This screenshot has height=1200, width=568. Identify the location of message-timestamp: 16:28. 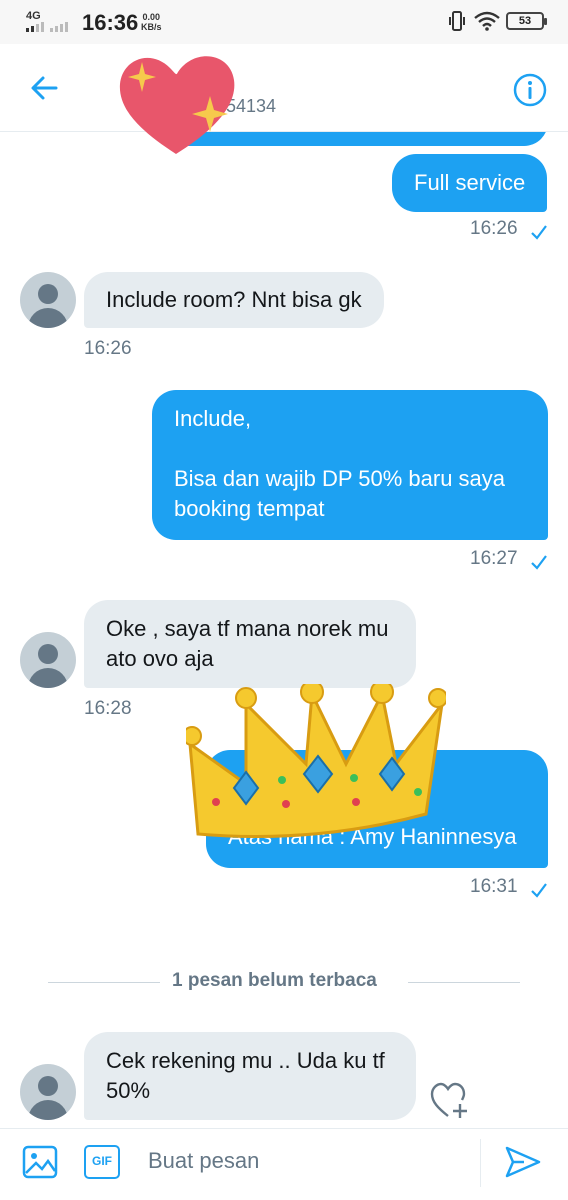
(108, 708).